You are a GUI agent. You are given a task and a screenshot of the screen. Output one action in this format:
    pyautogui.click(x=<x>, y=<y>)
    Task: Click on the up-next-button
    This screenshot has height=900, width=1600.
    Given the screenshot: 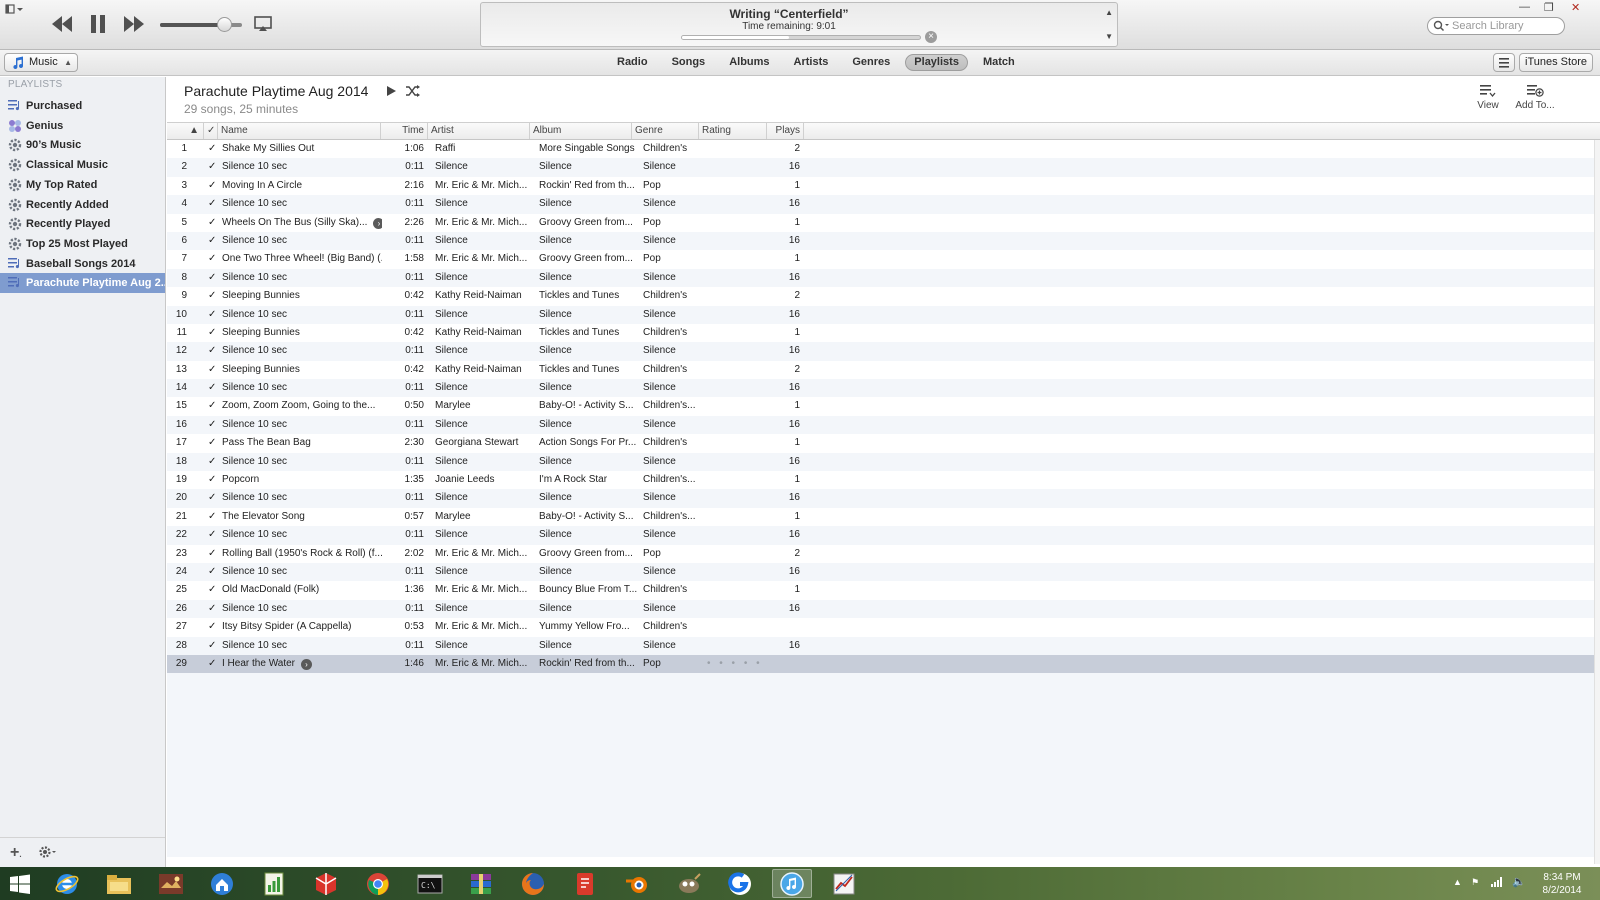 What is the action you would take?
    pyautogui.click(x=1504, y=62)
    